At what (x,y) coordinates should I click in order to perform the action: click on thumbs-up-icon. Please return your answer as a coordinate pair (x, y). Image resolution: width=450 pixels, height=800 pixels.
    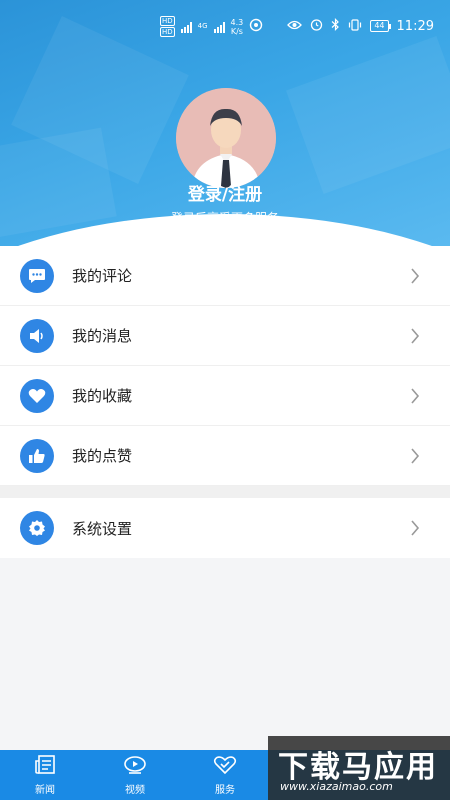
    Looking at the image, I should click on (37, 455).